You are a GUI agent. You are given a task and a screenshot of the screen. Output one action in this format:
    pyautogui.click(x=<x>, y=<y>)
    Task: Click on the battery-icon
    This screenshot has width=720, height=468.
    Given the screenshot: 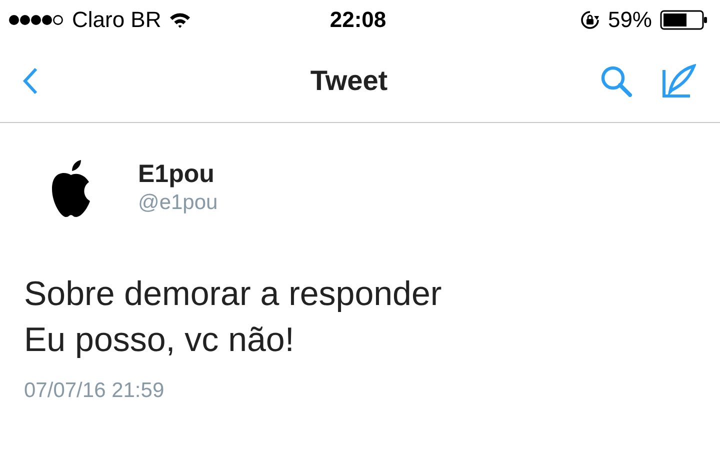 What is the action you would take?
    pyautogui.click(x=684, y=20)
    